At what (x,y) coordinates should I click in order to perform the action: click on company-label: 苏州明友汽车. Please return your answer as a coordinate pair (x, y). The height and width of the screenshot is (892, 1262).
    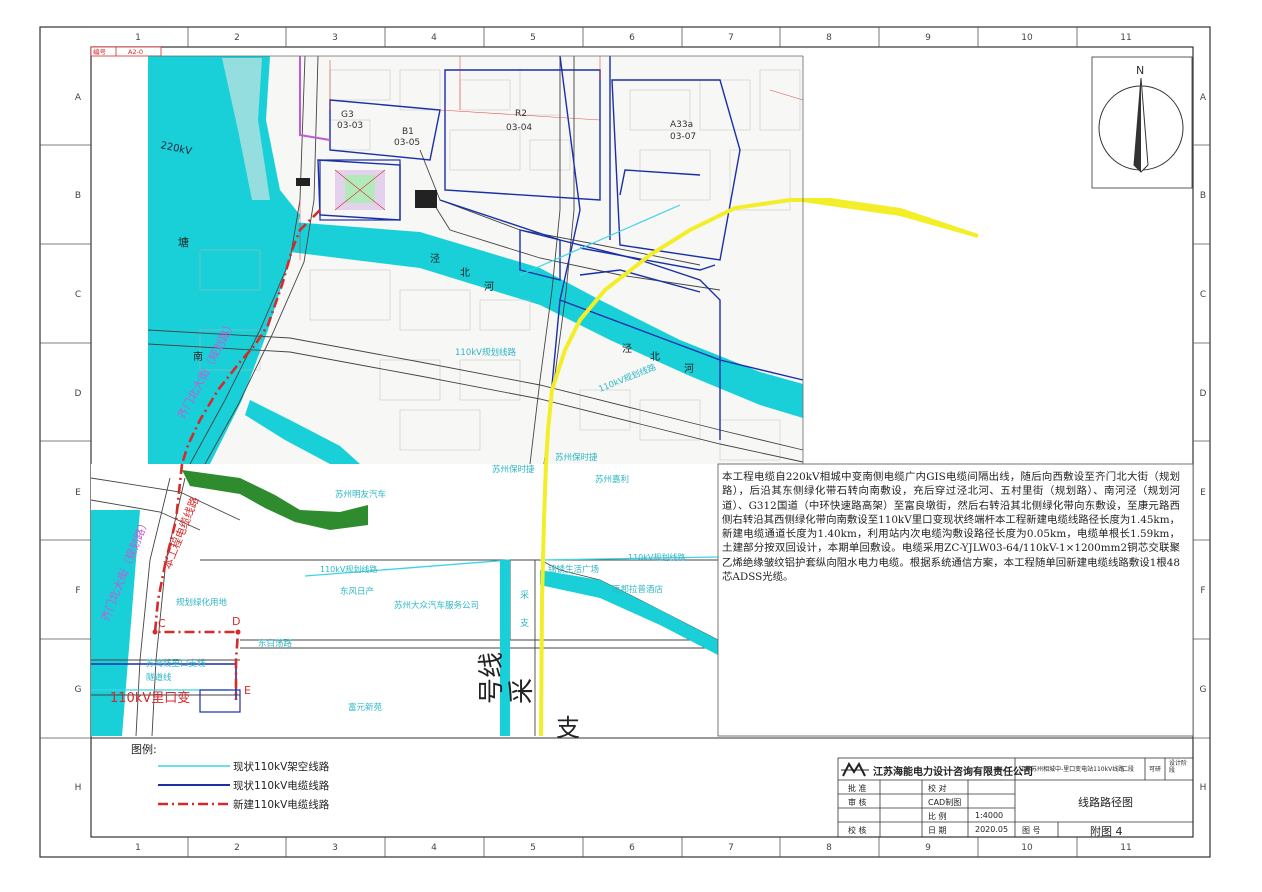
    Looking at the image, I should click on (360, 494).